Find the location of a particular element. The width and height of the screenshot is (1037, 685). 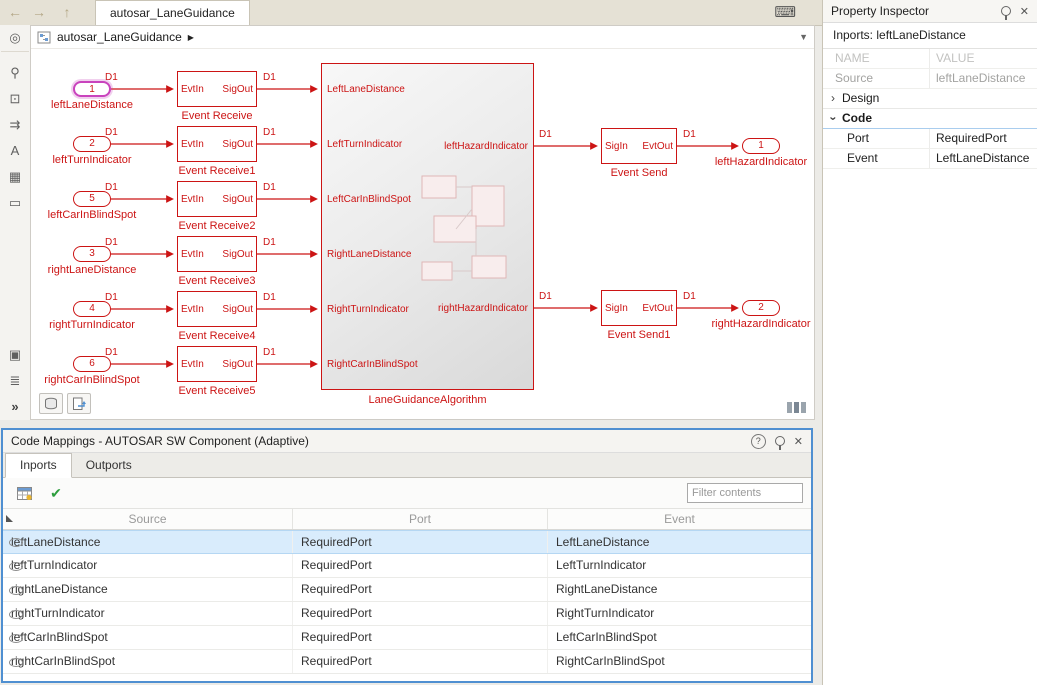

name-column-header: NAME is located at coordinates (852, 58).